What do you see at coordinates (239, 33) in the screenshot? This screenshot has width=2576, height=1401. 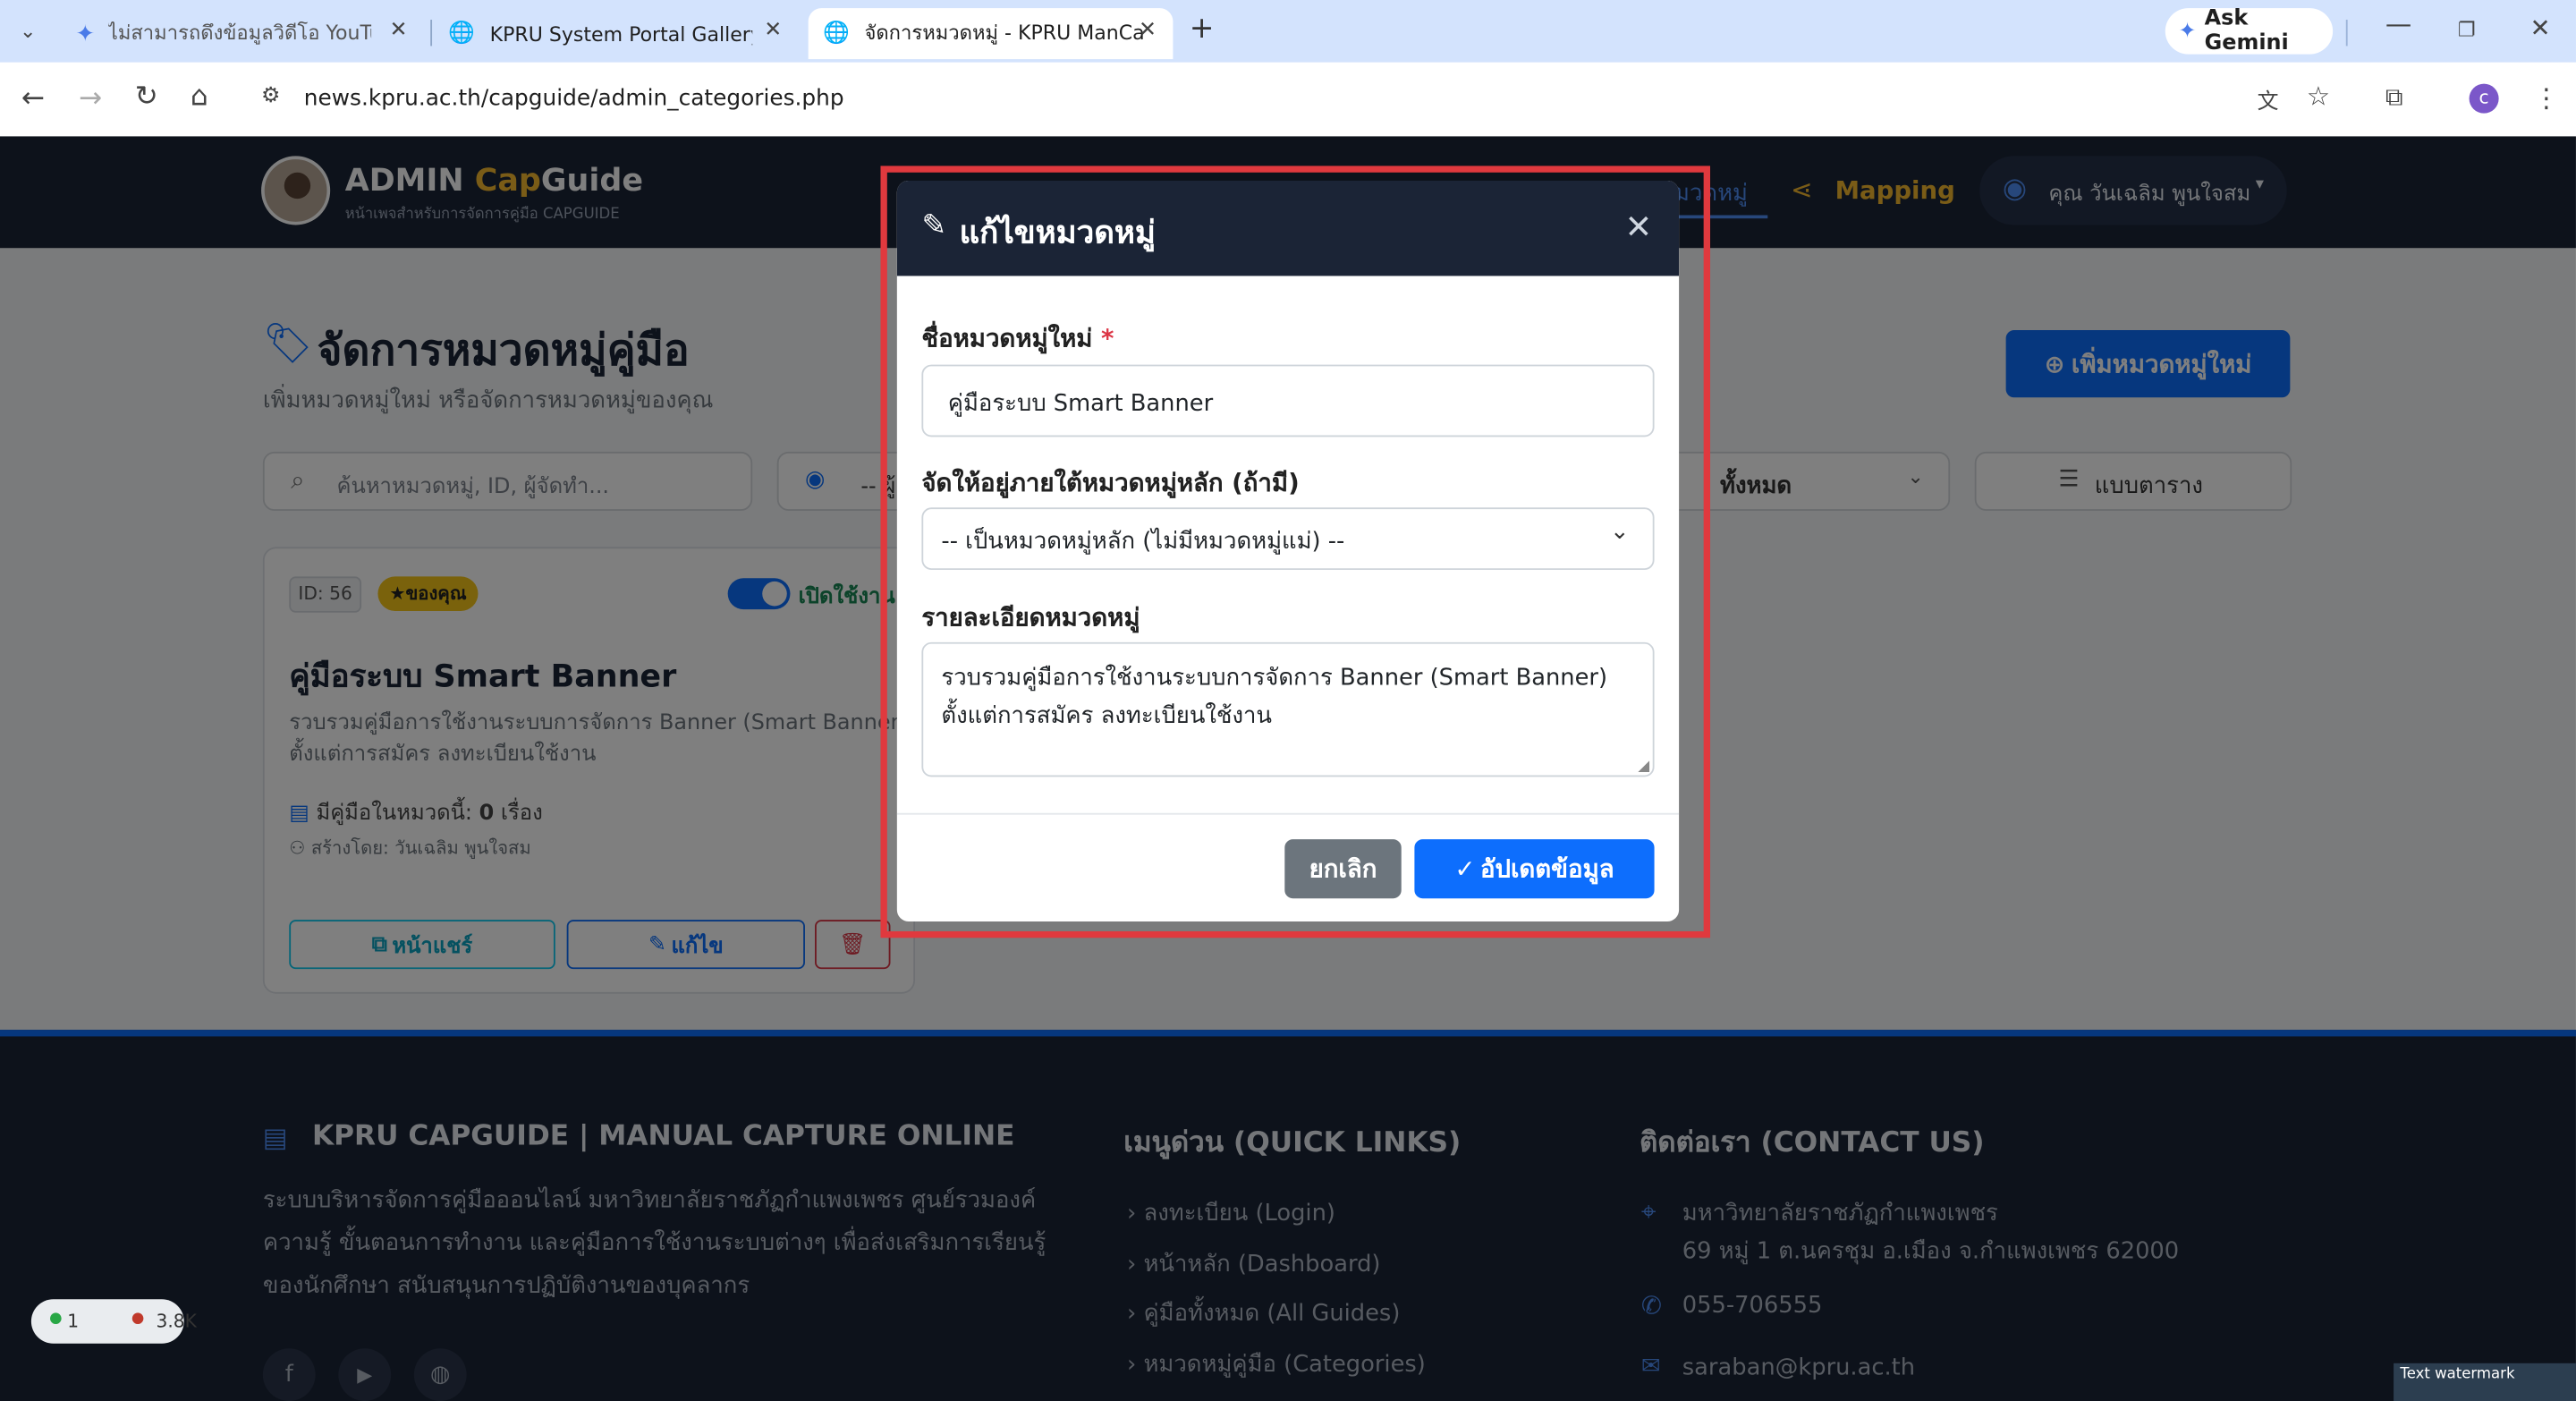 I see `tab-title: ไม่สามารถดึงข้อมูลวิดีโอ YouTube` at bounding box center [239, 33].